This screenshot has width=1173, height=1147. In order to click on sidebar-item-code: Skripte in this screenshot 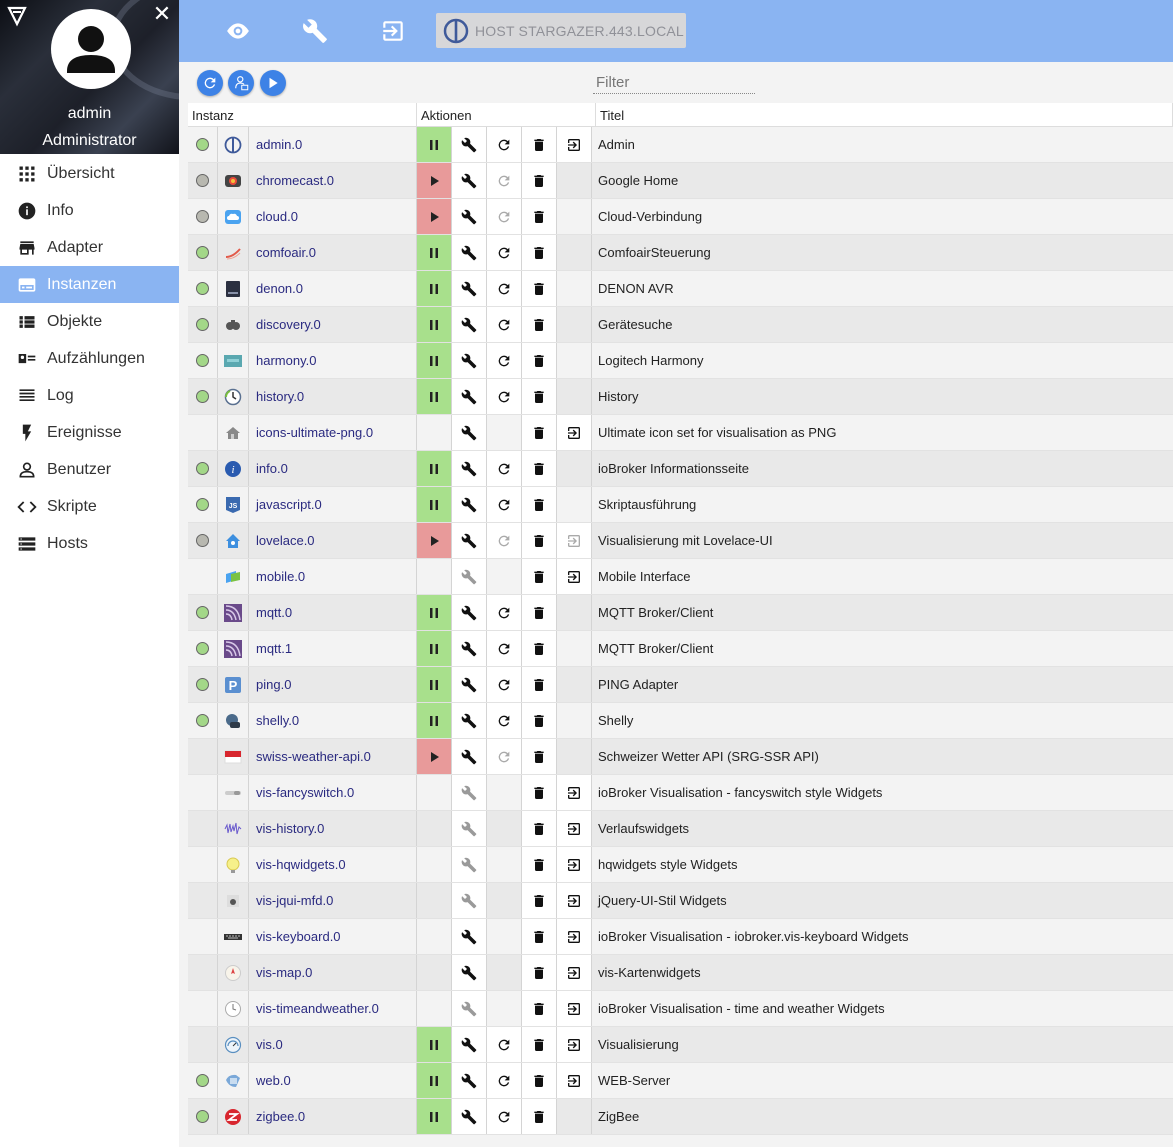, I will do `click(89, 506)`.